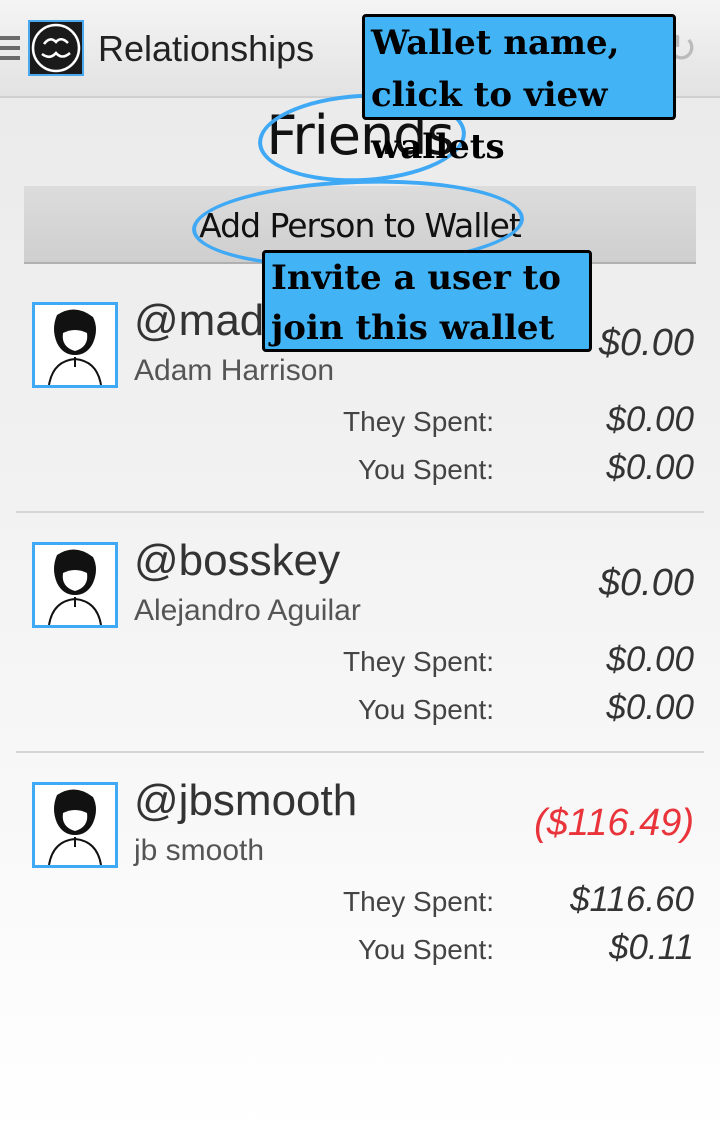 This screenshot has height=1136, width=720. What do you see at coordinates (199, 850) in the screenshot?
I see `friend-full-name: jb smooth` at bounding box center [199, 850].